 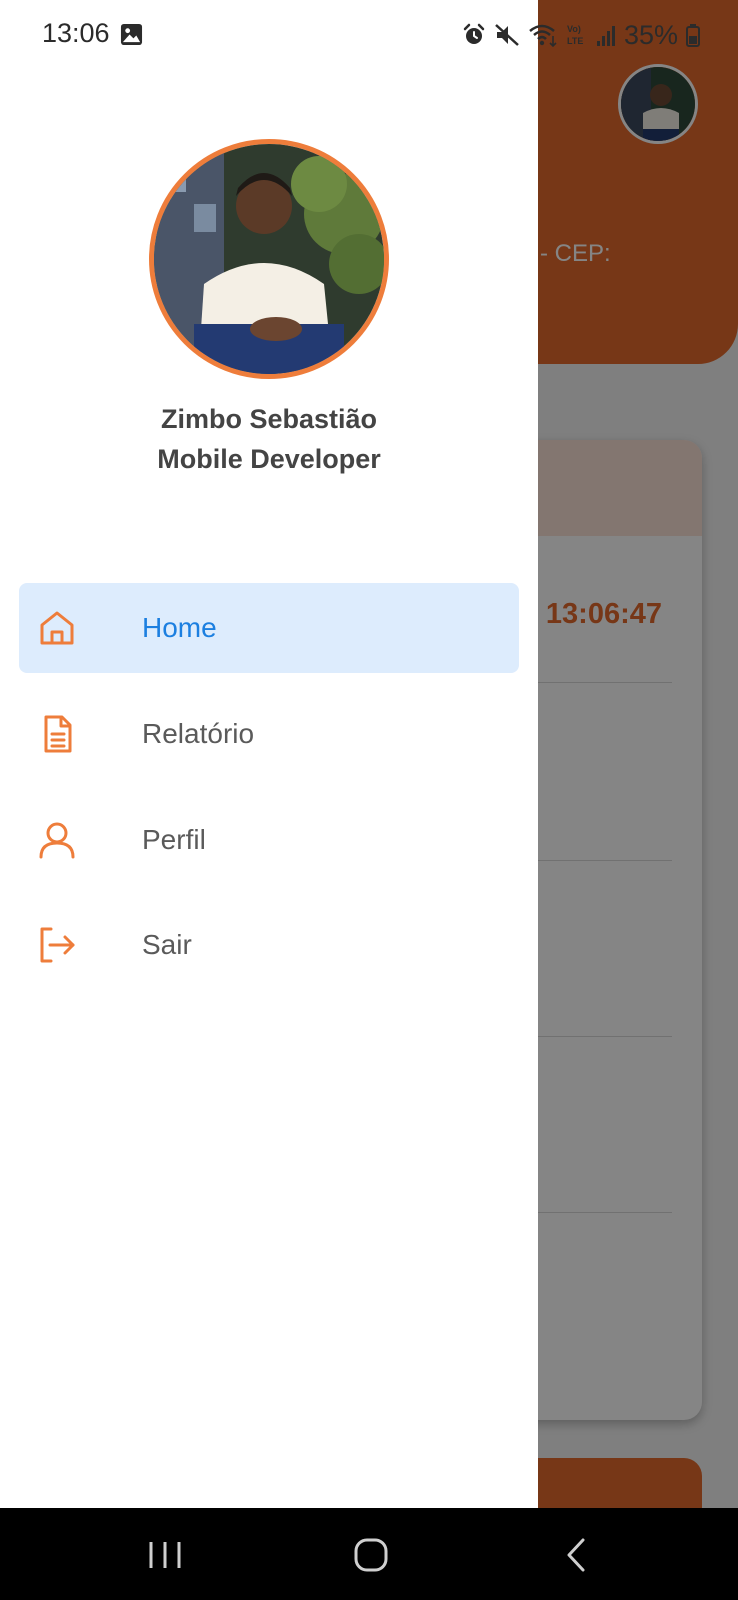 I want to click on battery-icon, so click(x=693, y=35).